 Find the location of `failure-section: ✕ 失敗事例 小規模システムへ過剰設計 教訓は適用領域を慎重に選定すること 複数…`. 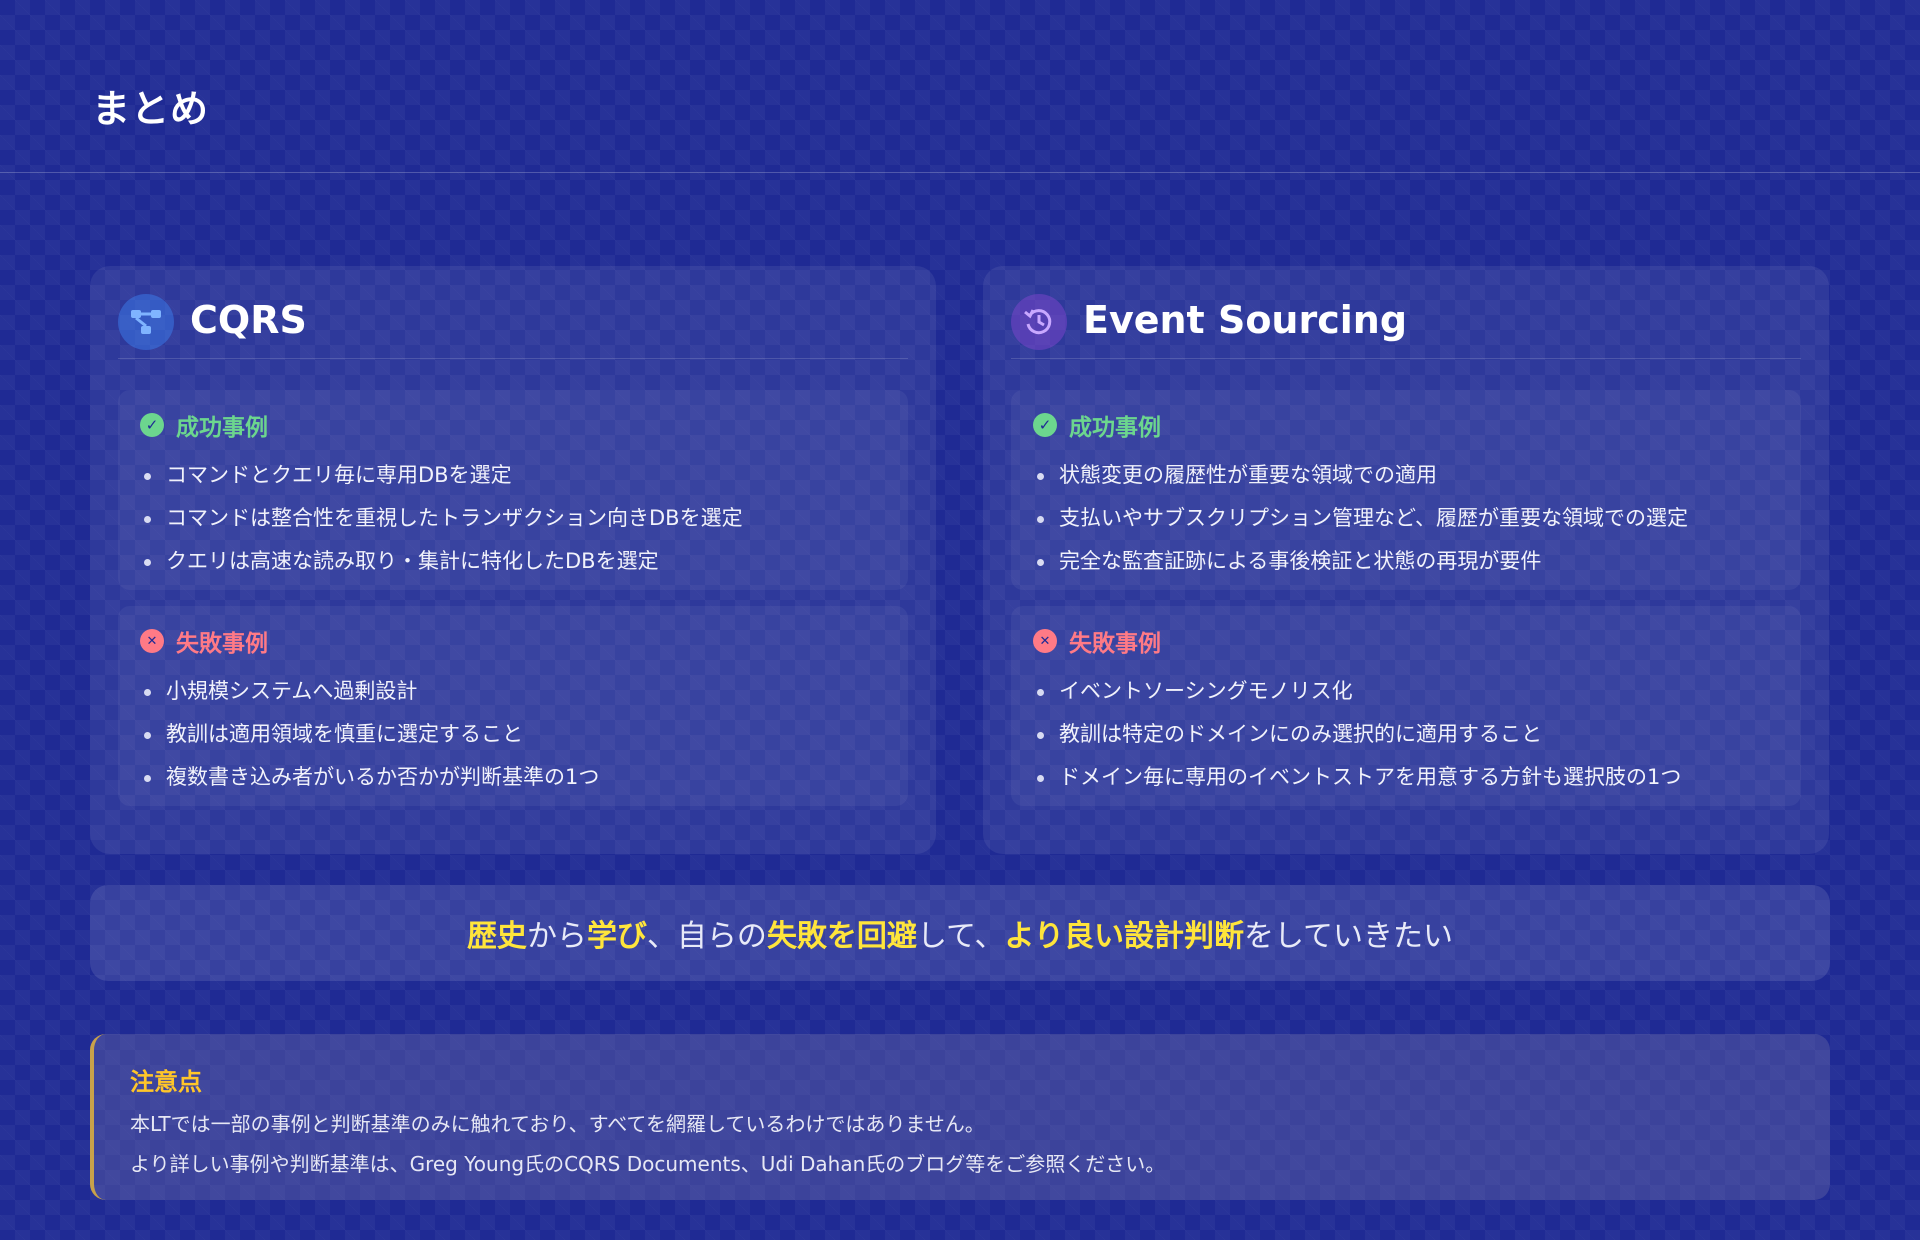

failure-section: ✕ 失敗事例 小規模システムへ過剰設計 教訓は適用領域を慎重に選定すること 複数… is located at coordinates (513, 706).